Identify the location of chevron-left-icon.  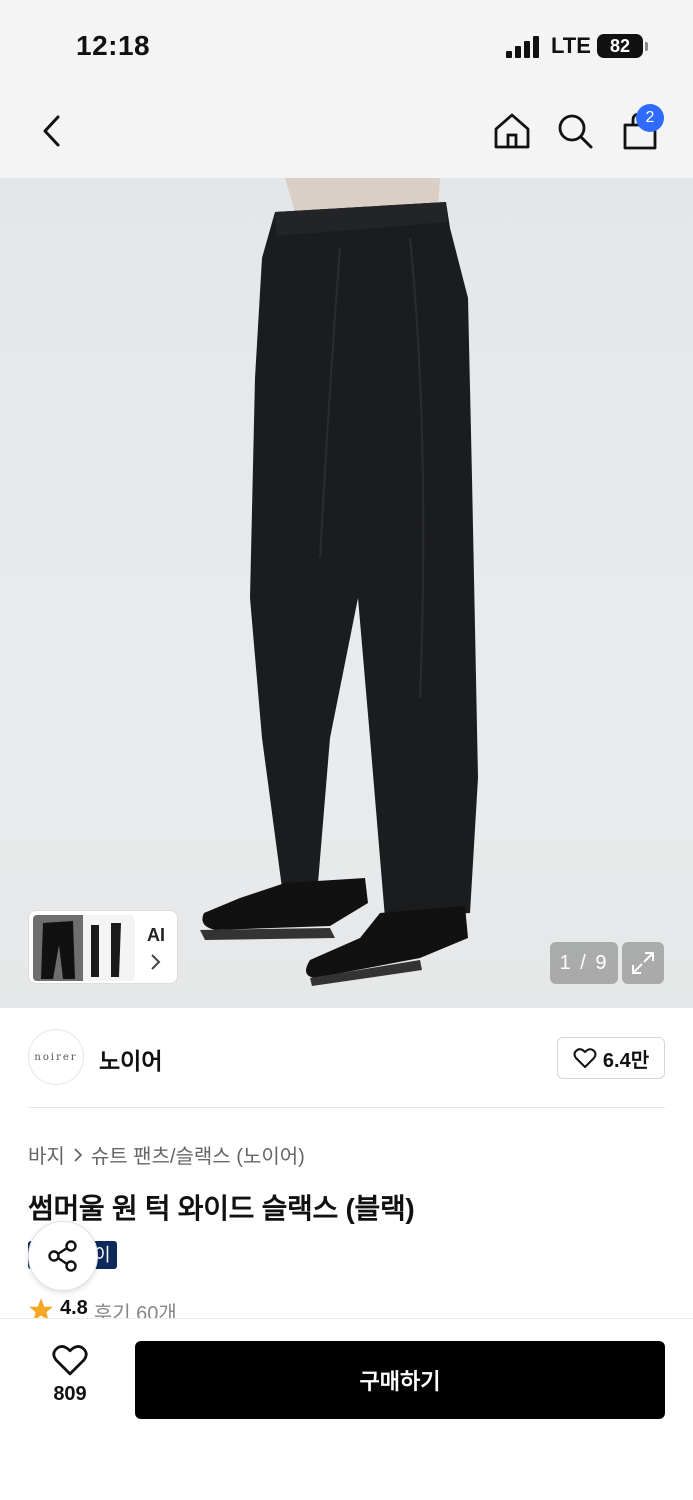
(51, 131).